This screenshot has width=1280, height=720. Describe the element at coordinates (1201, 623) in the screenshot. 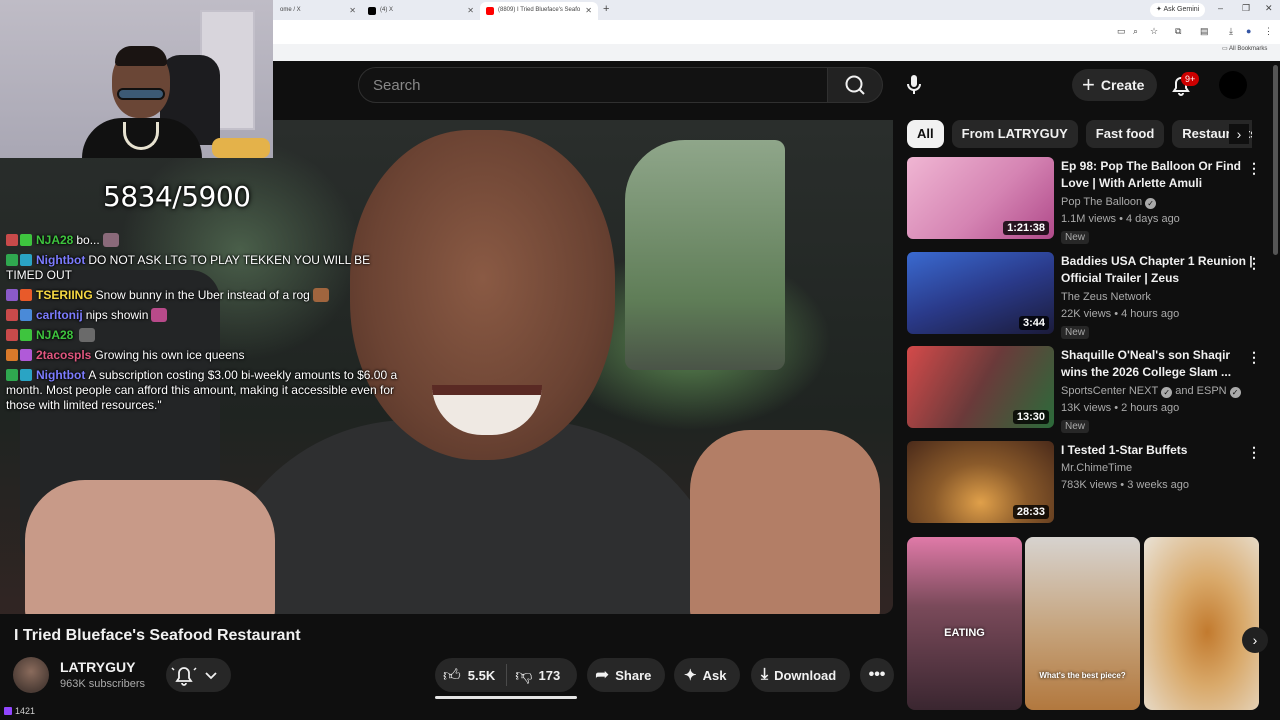

I see `short-item` at that location.